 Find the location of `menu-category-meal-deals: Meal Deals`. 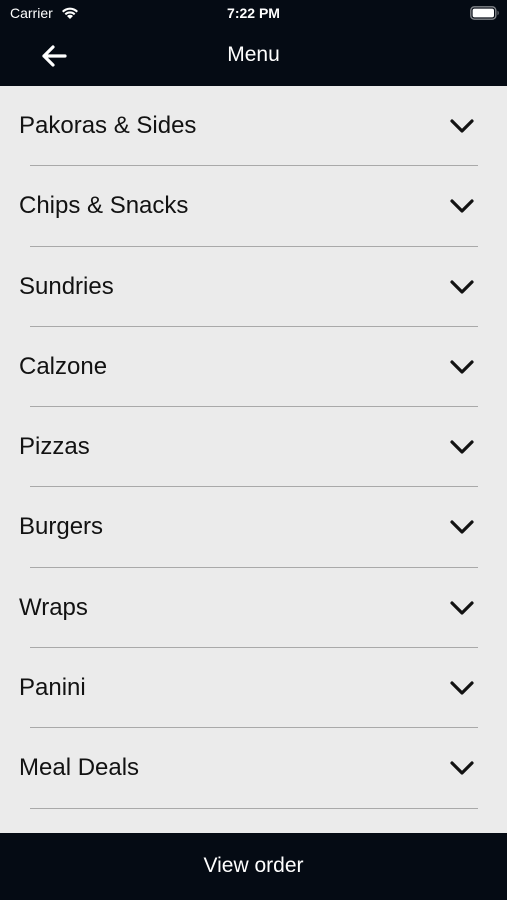

menu-category-meal-deals: Meal Deals is located at coordinates (253, 768).